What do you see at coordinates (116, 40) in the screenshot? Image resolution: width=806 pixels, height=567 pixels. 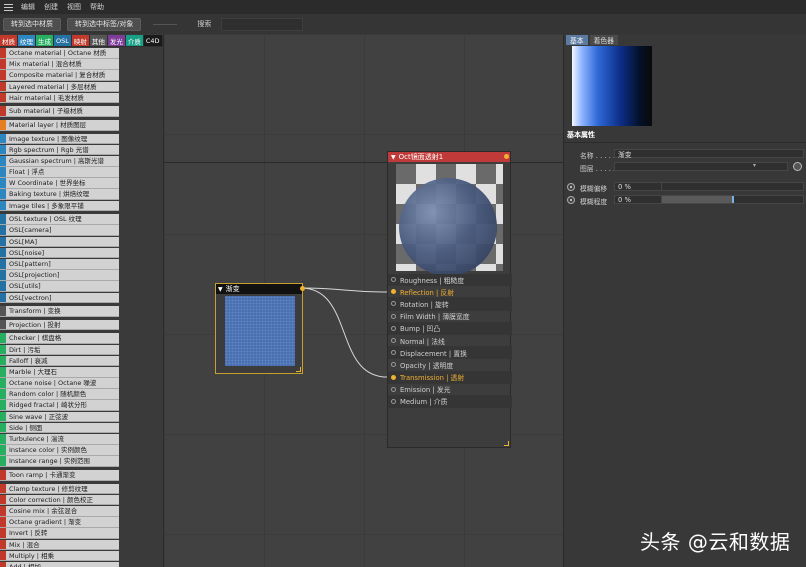 I see `category-tab: 发光` at bounding box center [116, 40].